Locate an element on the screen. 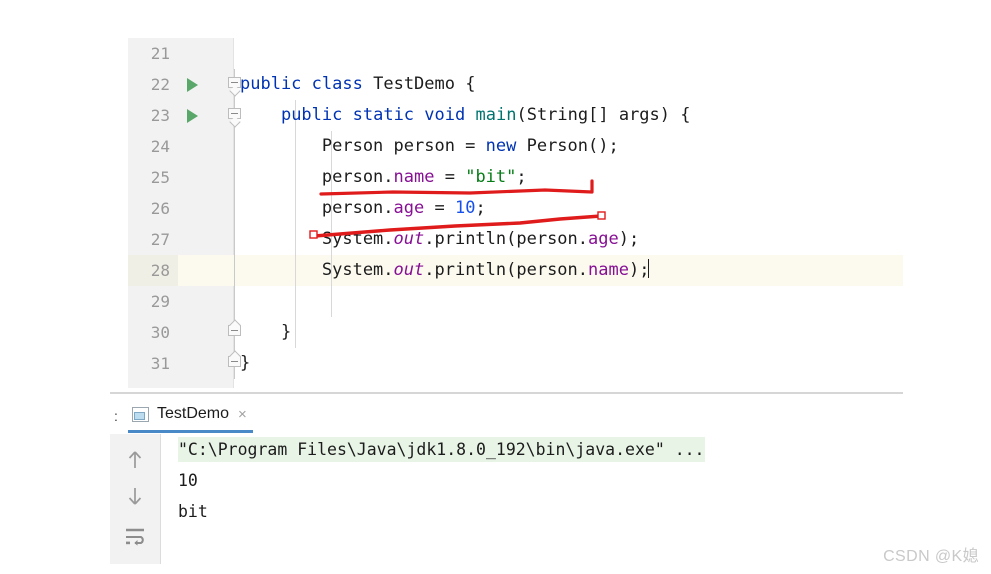  code-text-line-25: person.name = "bit"; is located at coordinates (383, 177).